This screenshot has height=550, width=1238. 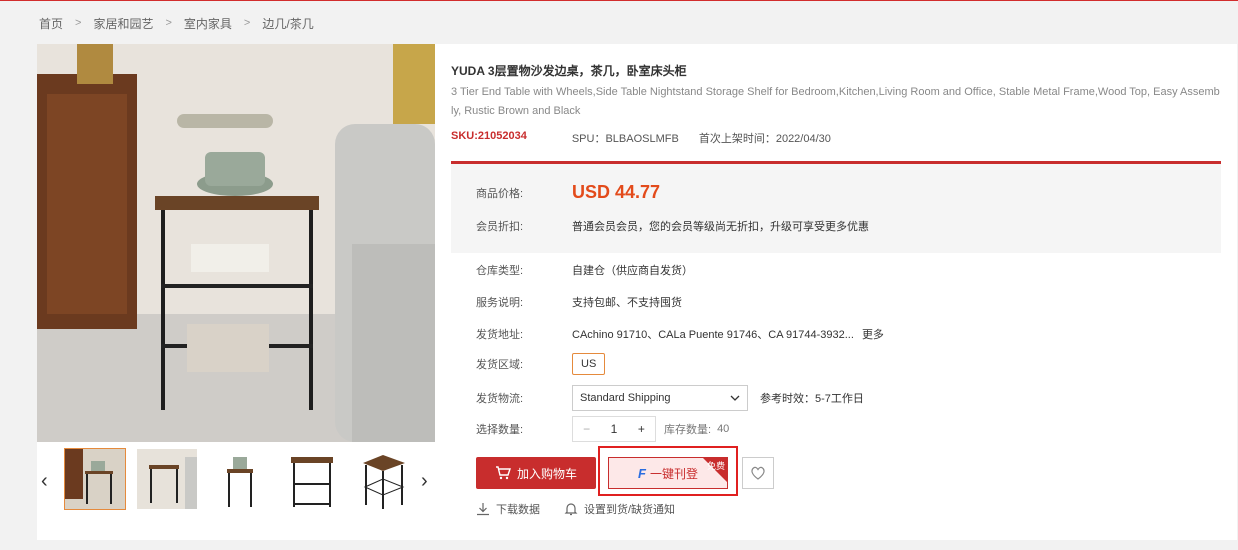 I want to click on one-click-publish-button: 免费 F 一键刊登, so click(x=668, y=473).